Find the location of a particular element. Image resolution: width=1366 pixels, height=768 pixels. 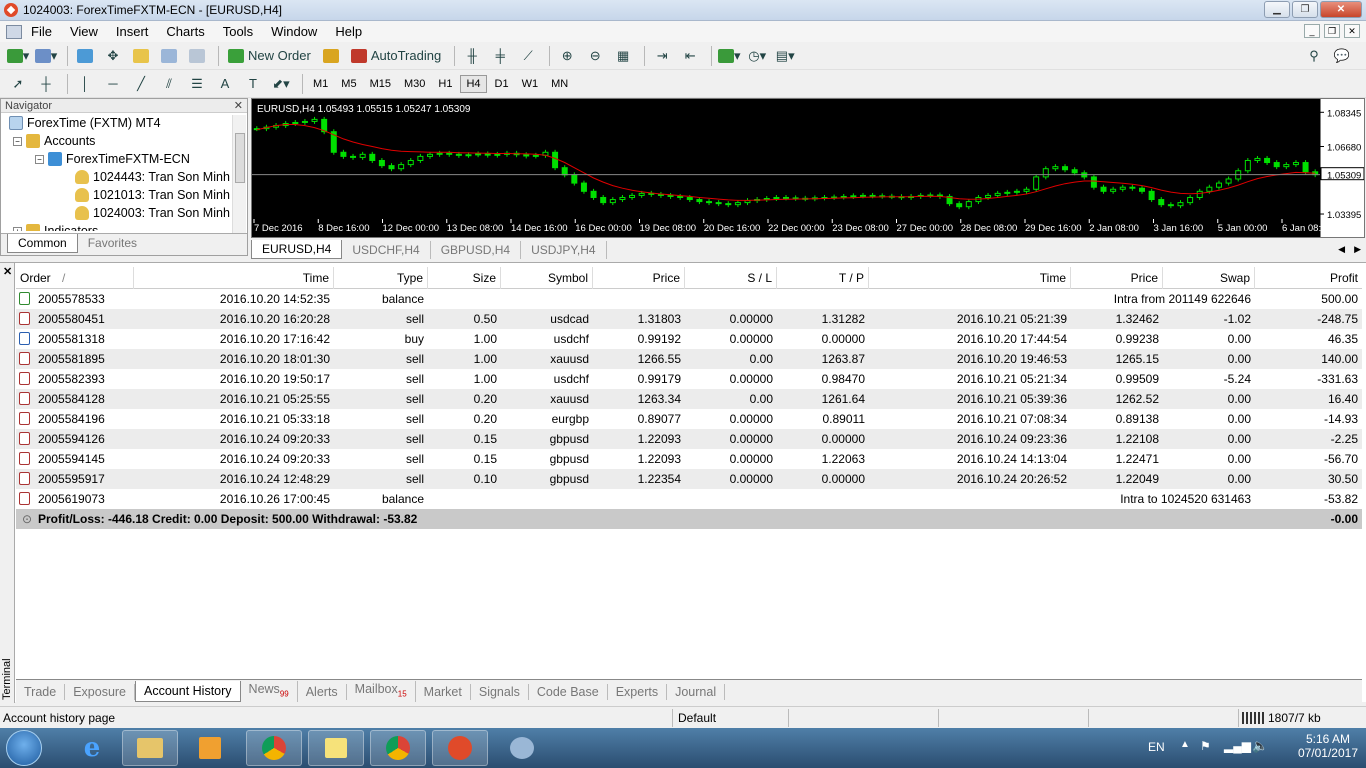

tab-scroll-left-icon: ◀ is located at coordinates (1341, 249).